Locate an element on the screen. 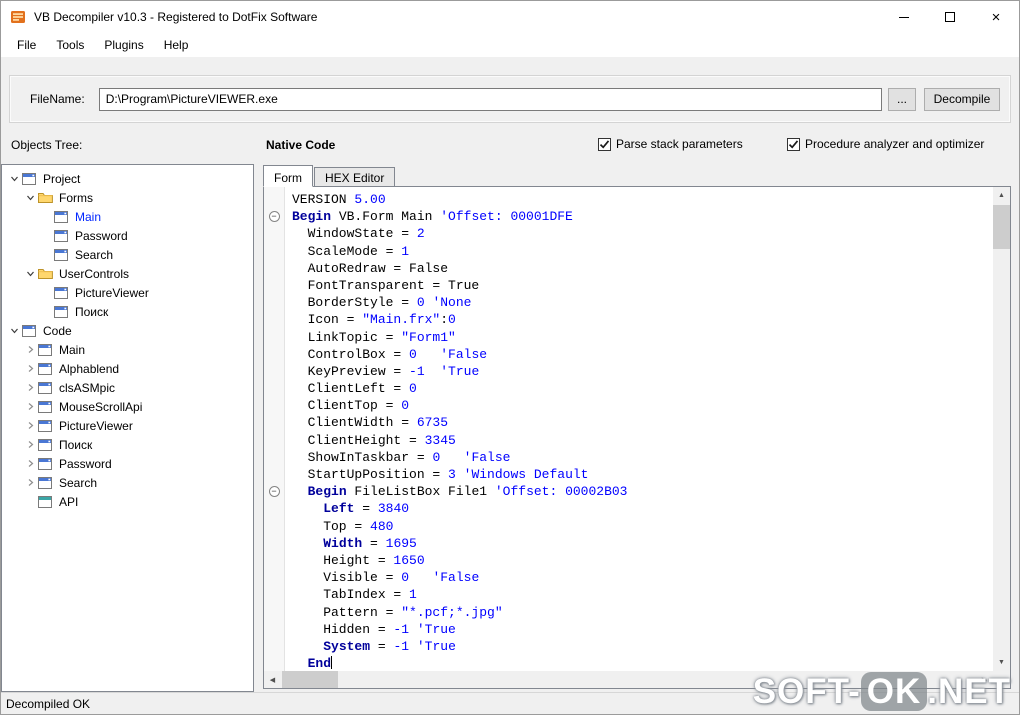 This screenshot has height=715, width=1020. menu-tools: Tools is located at coordinates (70, 45).